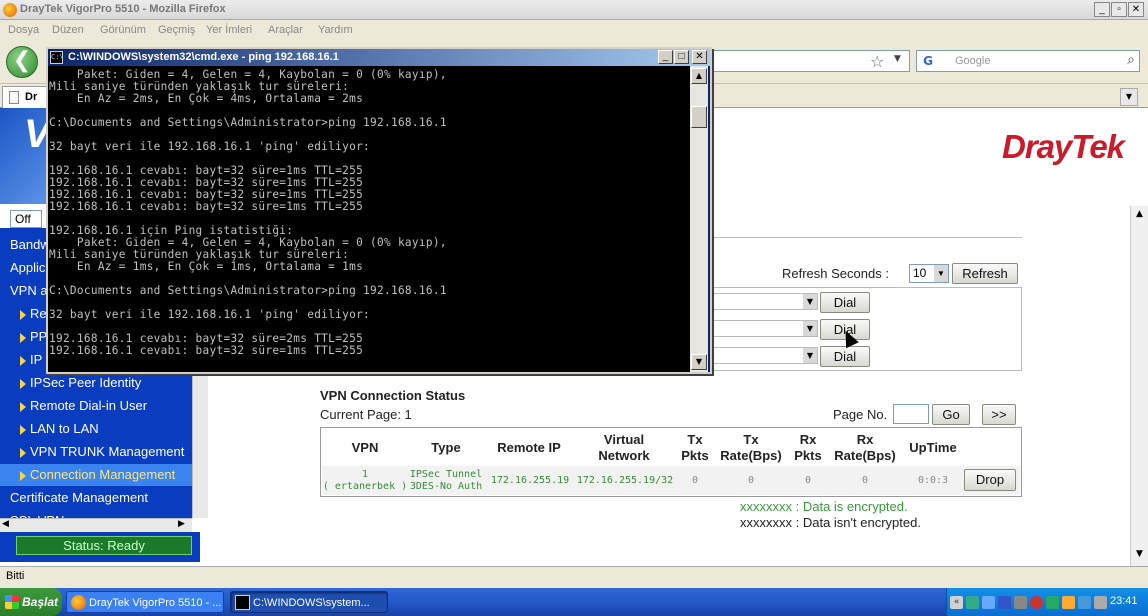  Describe the element at coordinates (972, 602) in the screenshot. I see `network-icon` at that location.